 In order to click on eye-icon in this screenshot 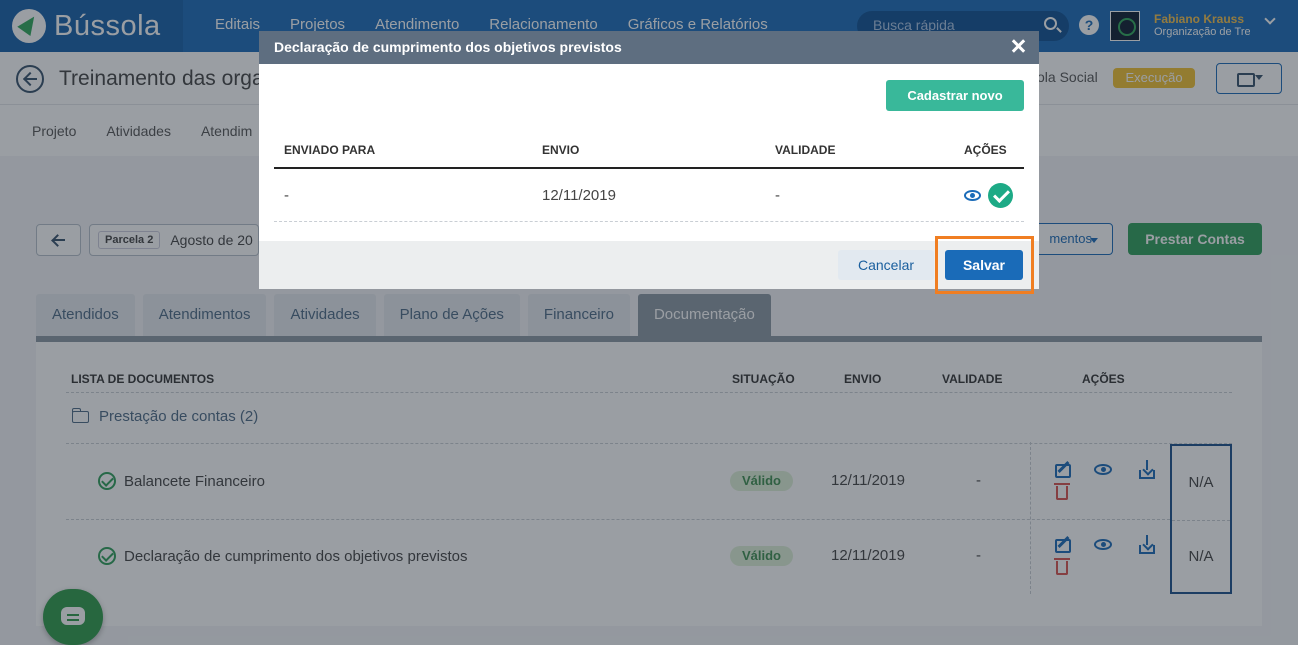, I will do `click(972, 195)`.